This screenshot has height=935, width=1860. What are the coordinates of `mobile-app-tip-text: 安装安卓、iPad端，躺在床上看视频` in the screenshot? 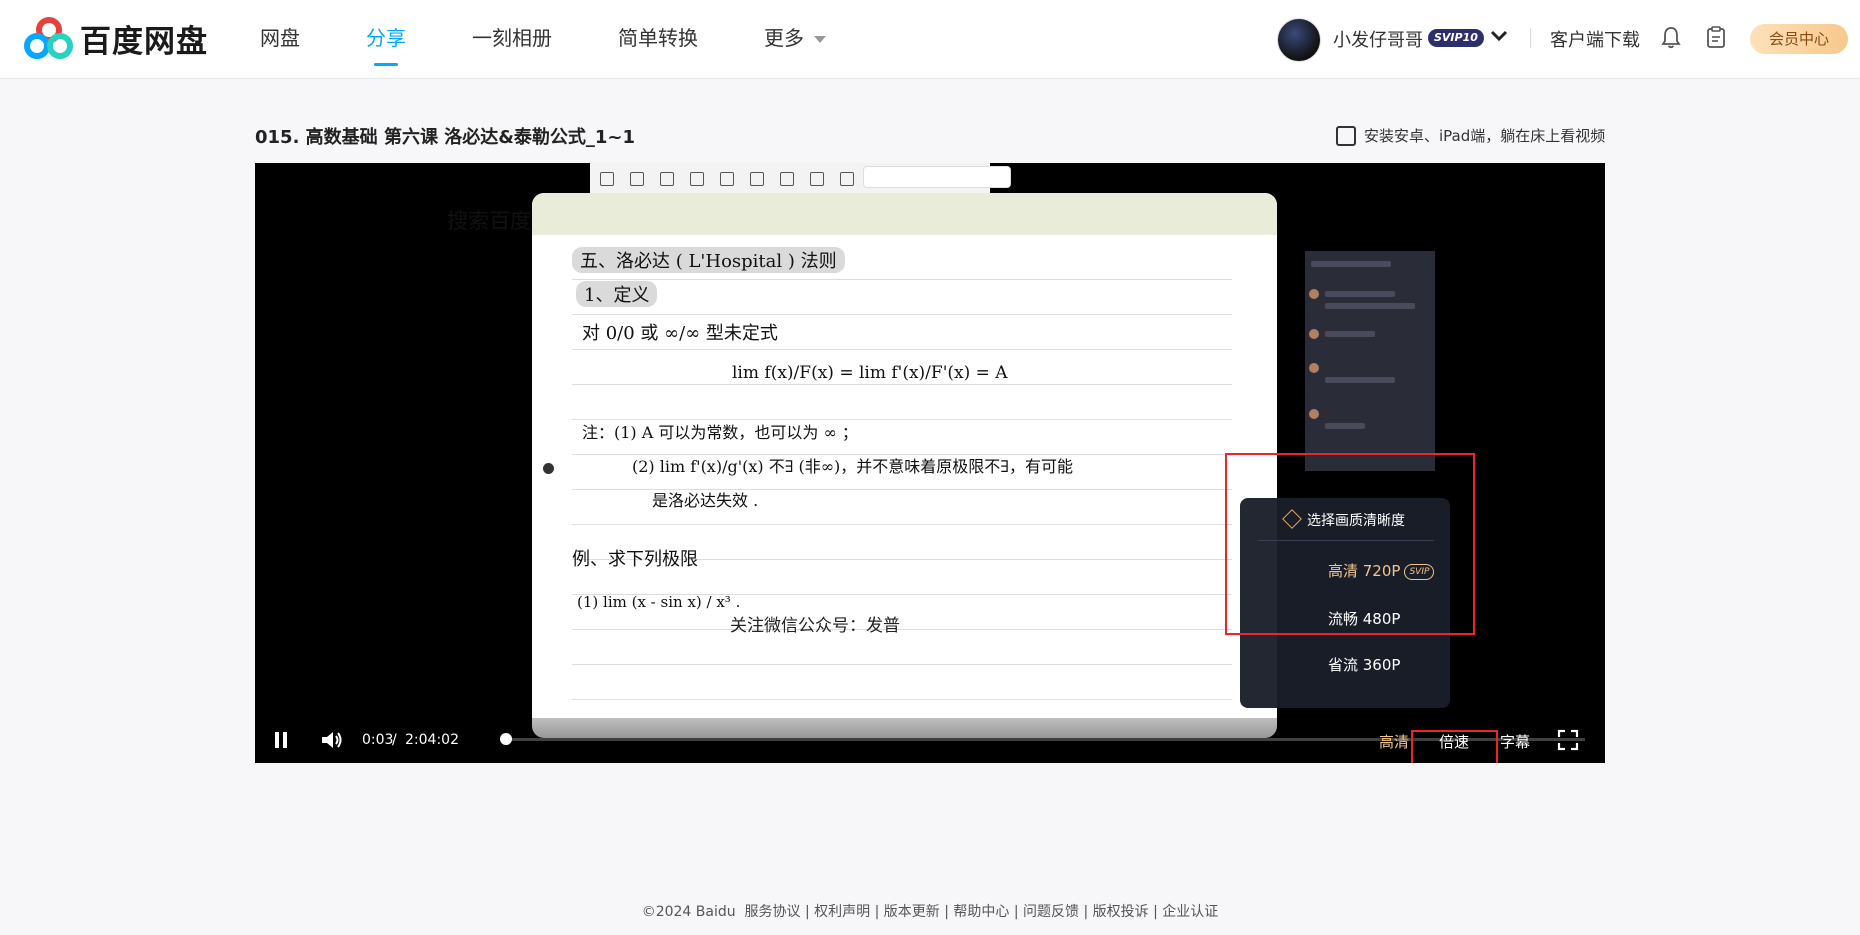 It's located at (1485, 136).